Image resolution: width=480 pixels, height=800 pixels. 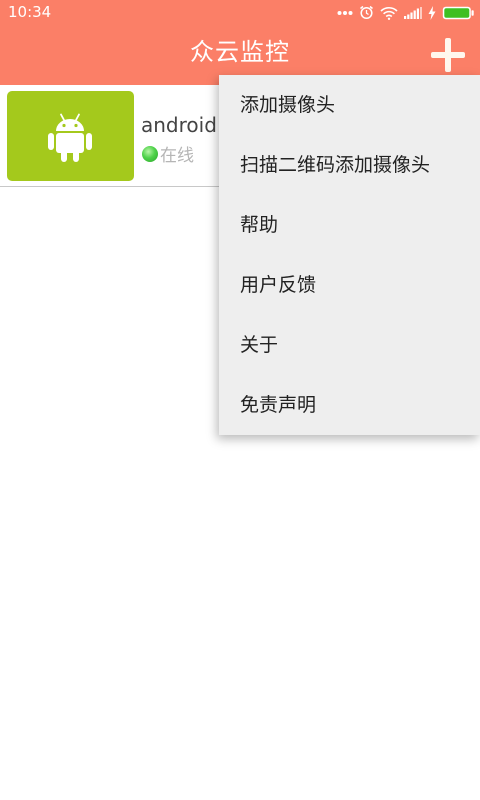 What do you see at coordinates (366, 12) in the screenshot?
I see `alarm-icon` at bounding box center [366, 12].